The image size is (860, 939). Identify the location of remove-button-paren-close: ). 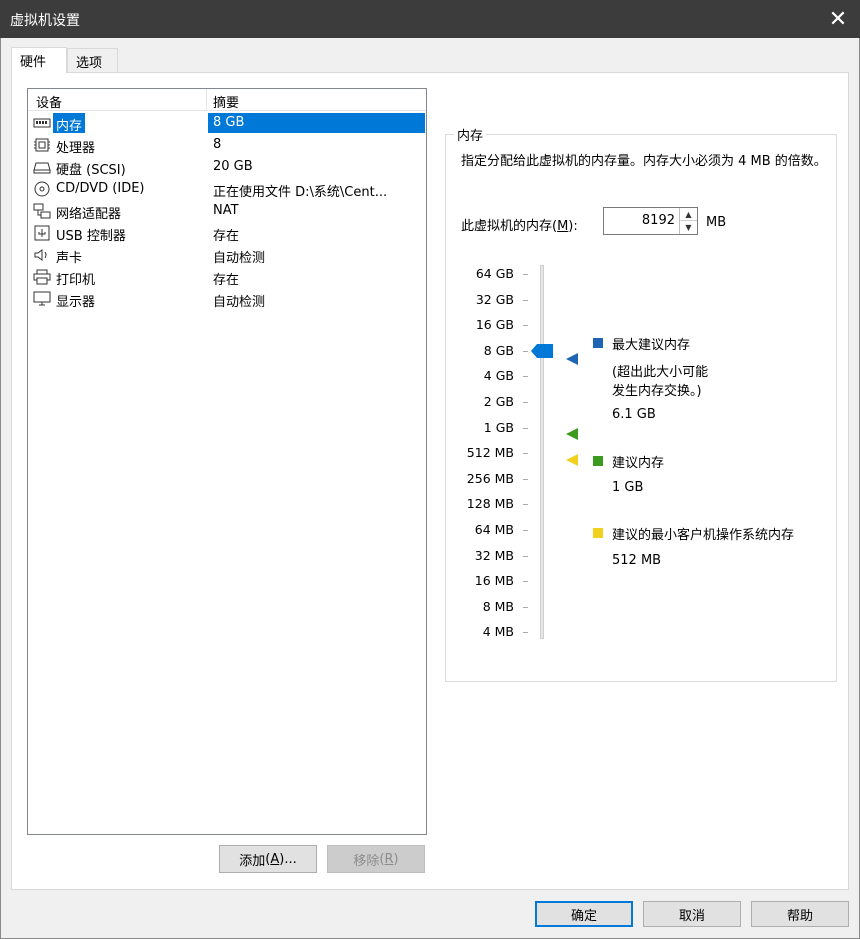
(396, 859).